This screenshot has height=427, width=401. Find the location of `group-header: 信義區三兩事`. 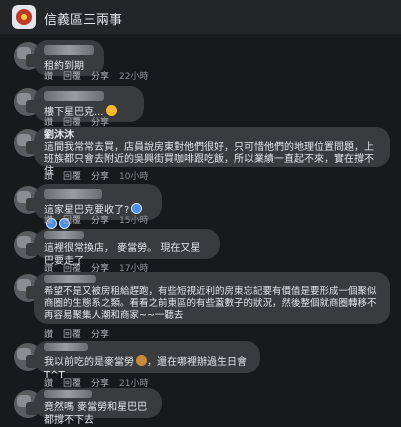

group-header: 信義區三兩事 is located at coordinates (200, 17).